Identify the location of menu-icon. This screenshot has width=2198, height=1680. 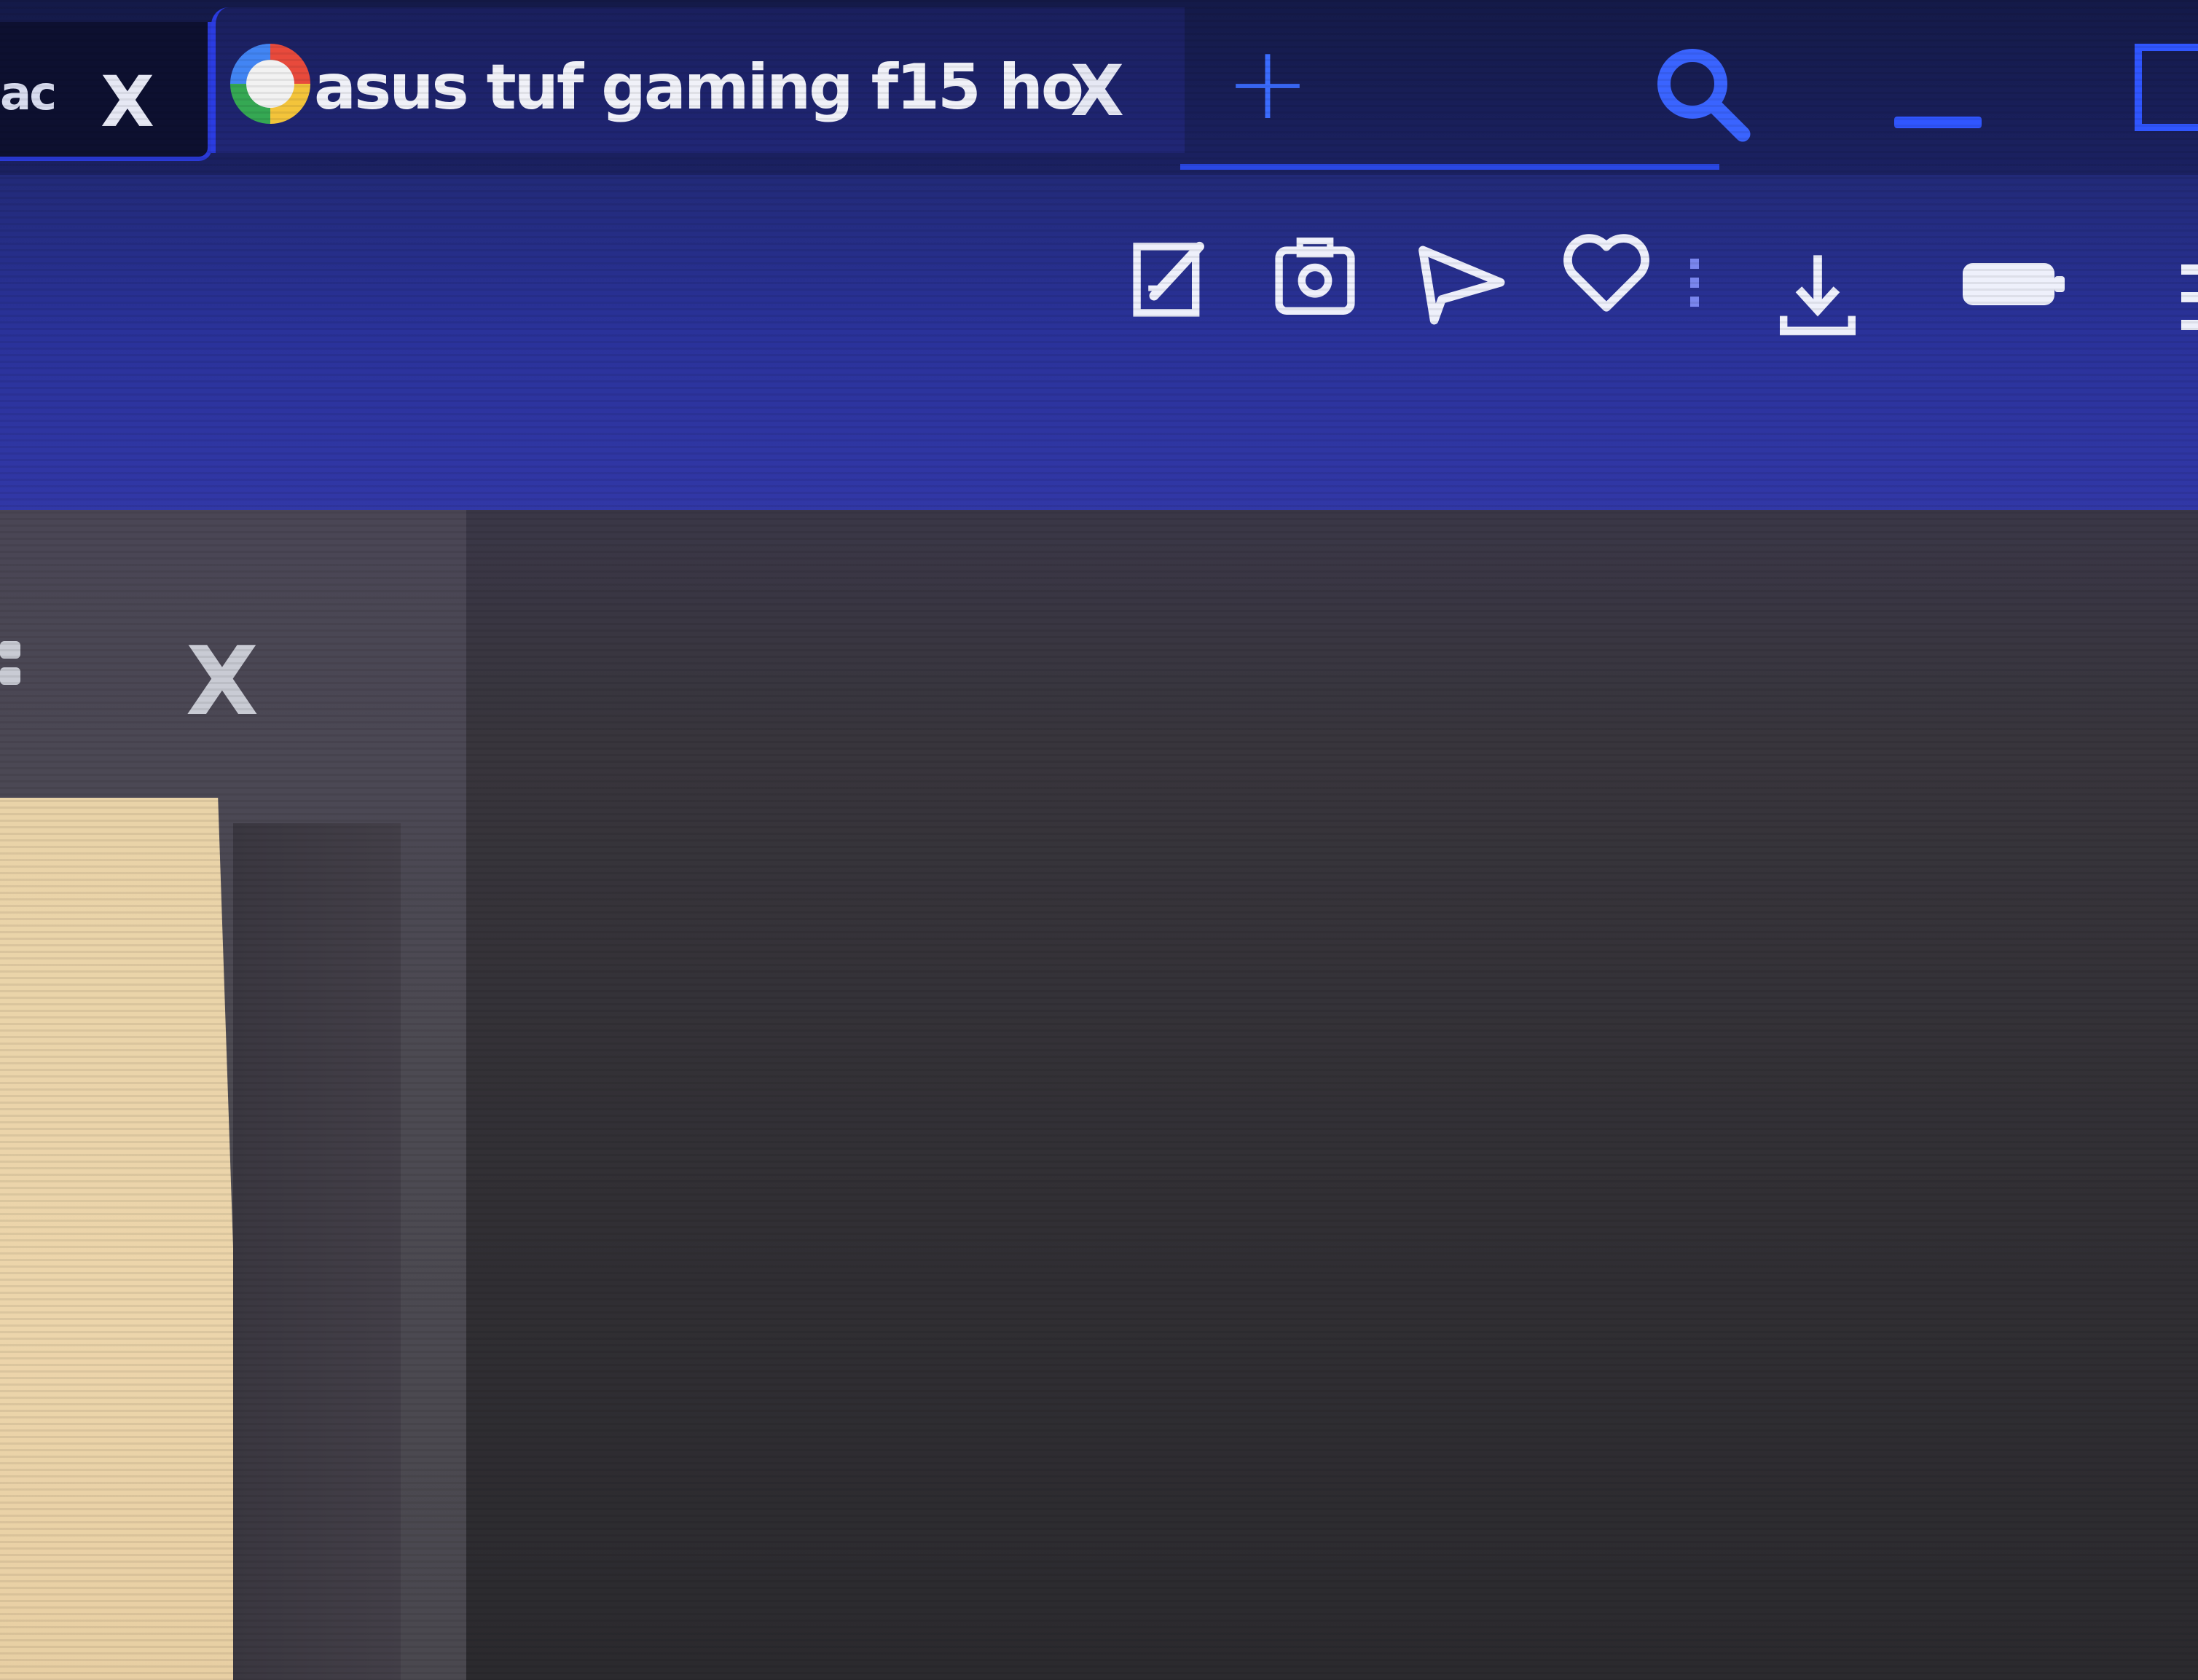
(2188, 299).